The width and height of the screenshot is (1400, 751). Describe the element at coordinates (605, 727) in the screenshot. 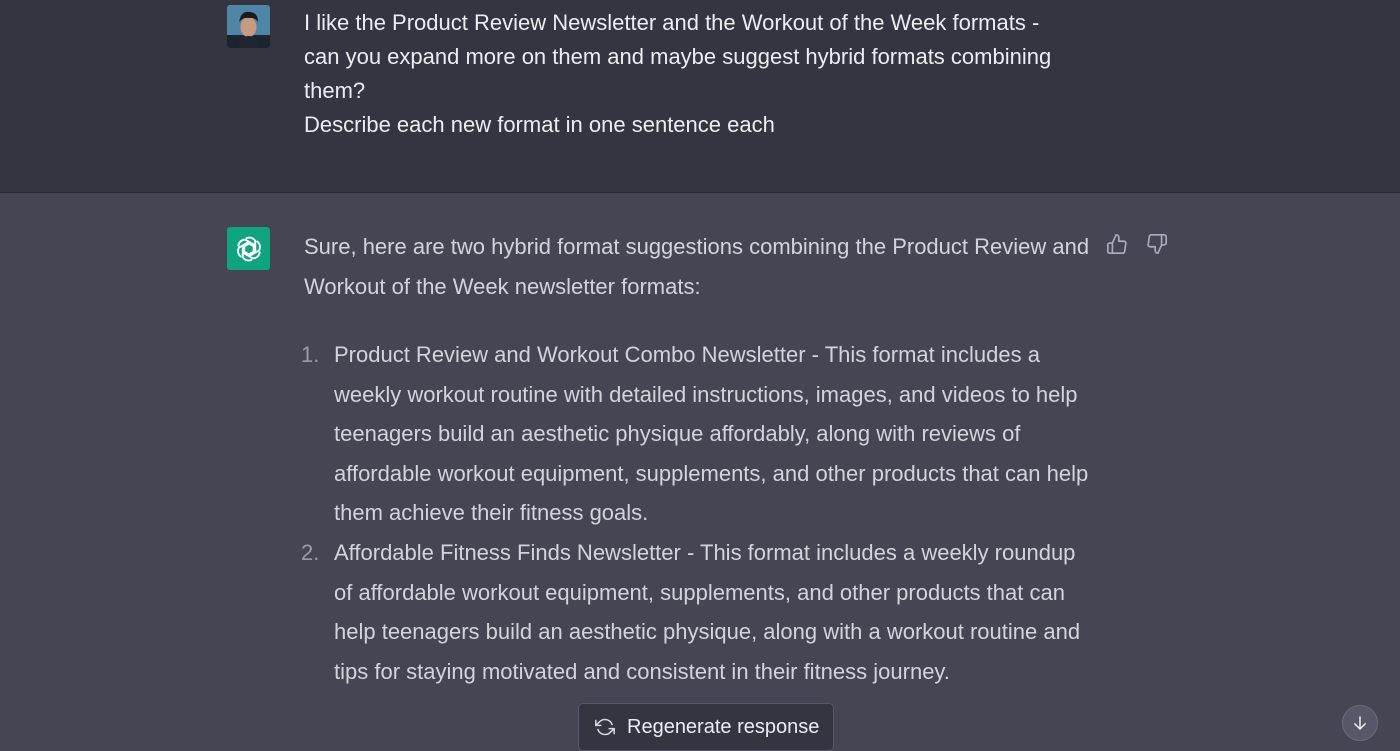

I see `refresh-icon` at that location.